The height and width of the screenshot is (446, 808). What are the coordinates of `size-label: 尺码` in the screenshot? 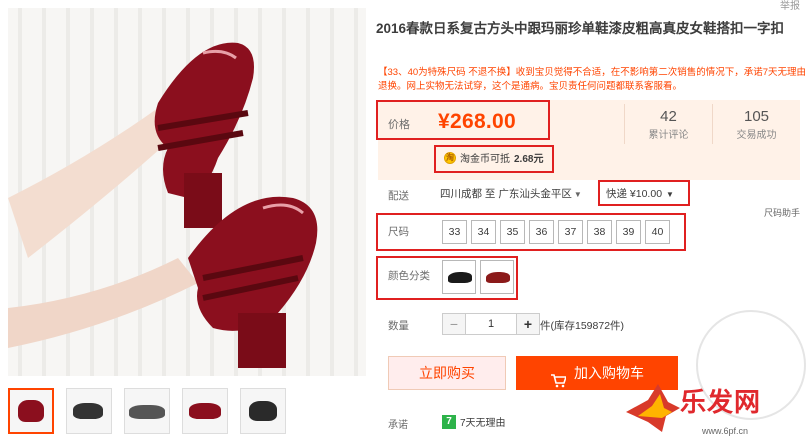 It's located at (398, 232).